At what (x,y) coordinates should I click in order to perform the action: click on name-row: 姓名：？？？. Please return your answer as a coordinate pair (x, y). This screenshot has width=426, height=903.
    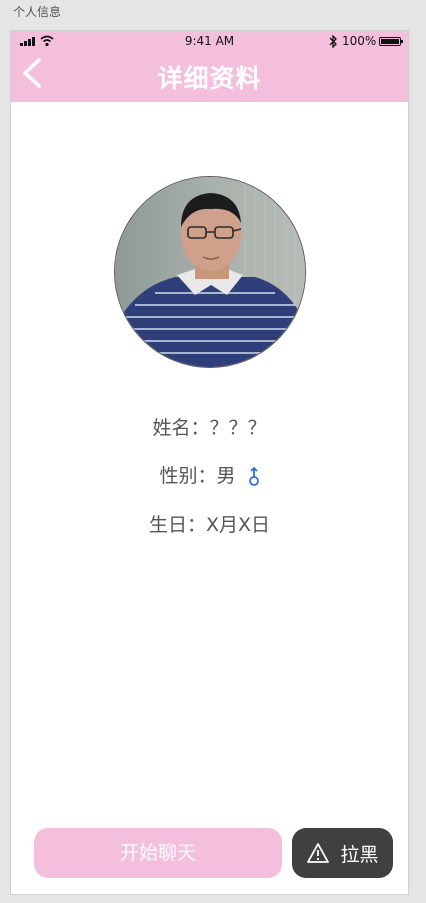
    Looking at the image, I should click on (209, 426).